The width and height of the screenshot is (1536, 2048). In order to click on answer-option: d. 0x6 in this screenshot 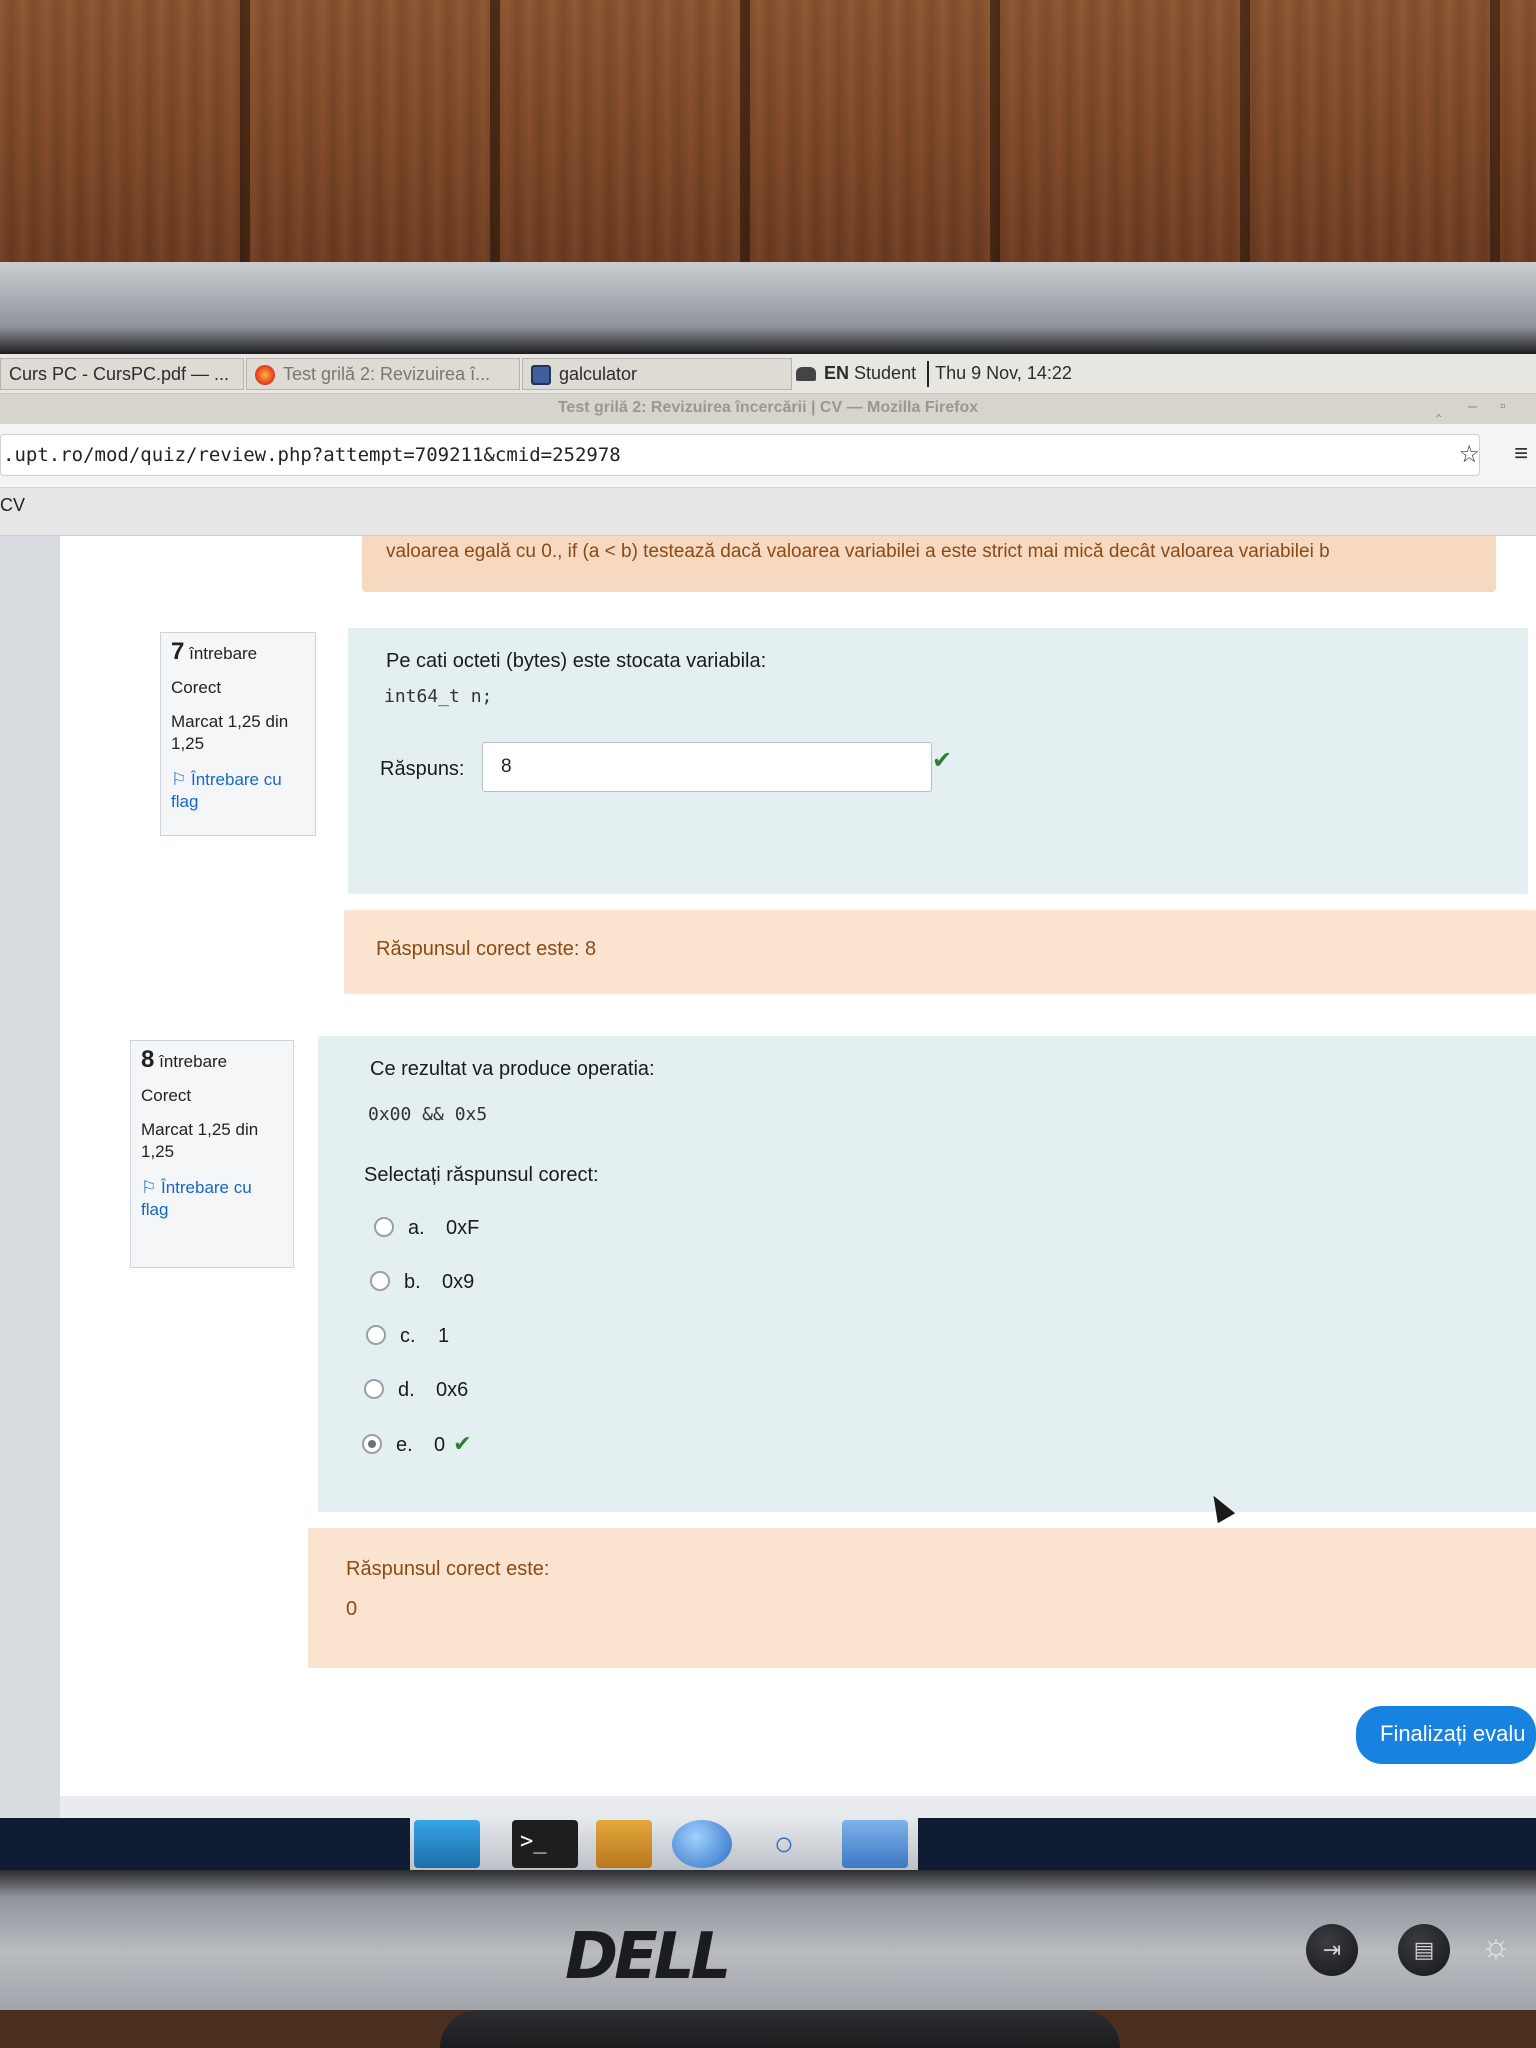, I will do `click(416, 1390)`.